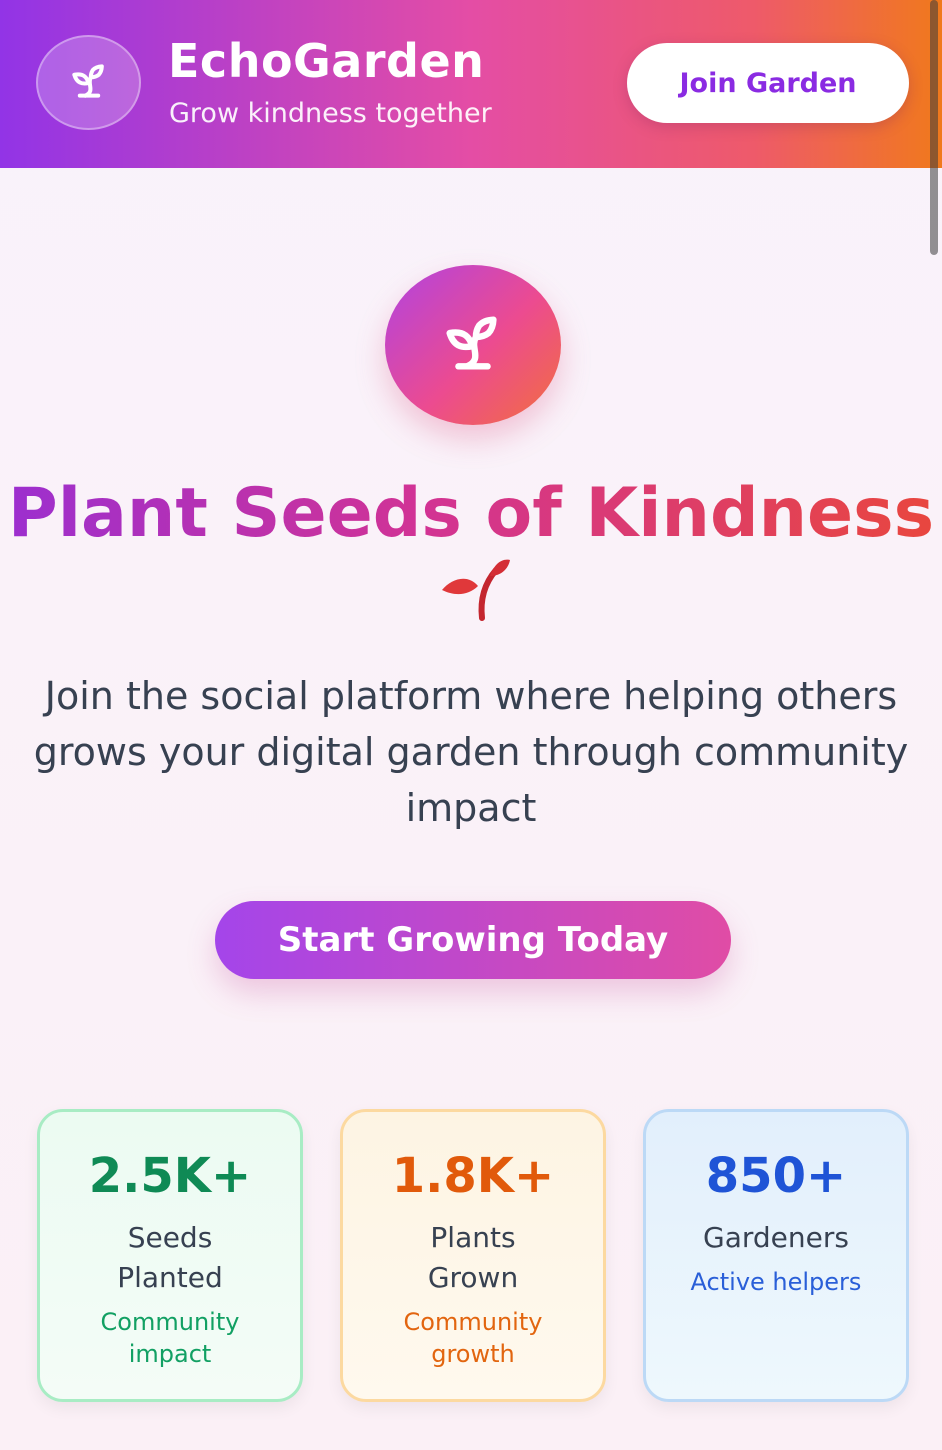 The width and height of the screenshot is (942, 1450). Describe the element at coordinates (330, 113) in the screenshot. I see `app-tagline: Grow kindness together` at that location.